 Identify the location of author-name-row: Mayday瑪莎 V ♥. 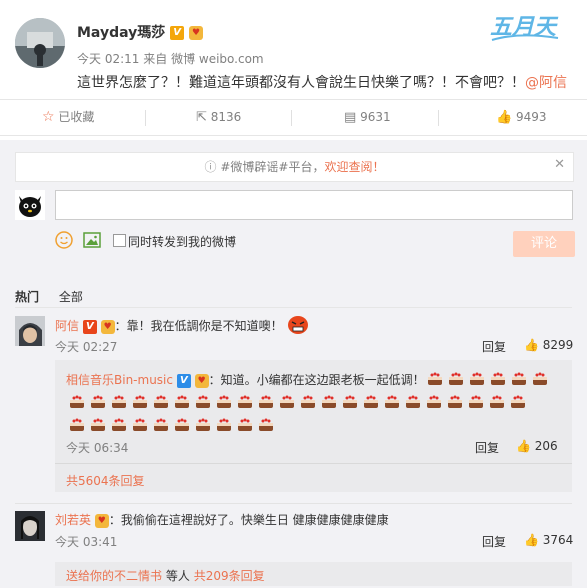
(140, 32).